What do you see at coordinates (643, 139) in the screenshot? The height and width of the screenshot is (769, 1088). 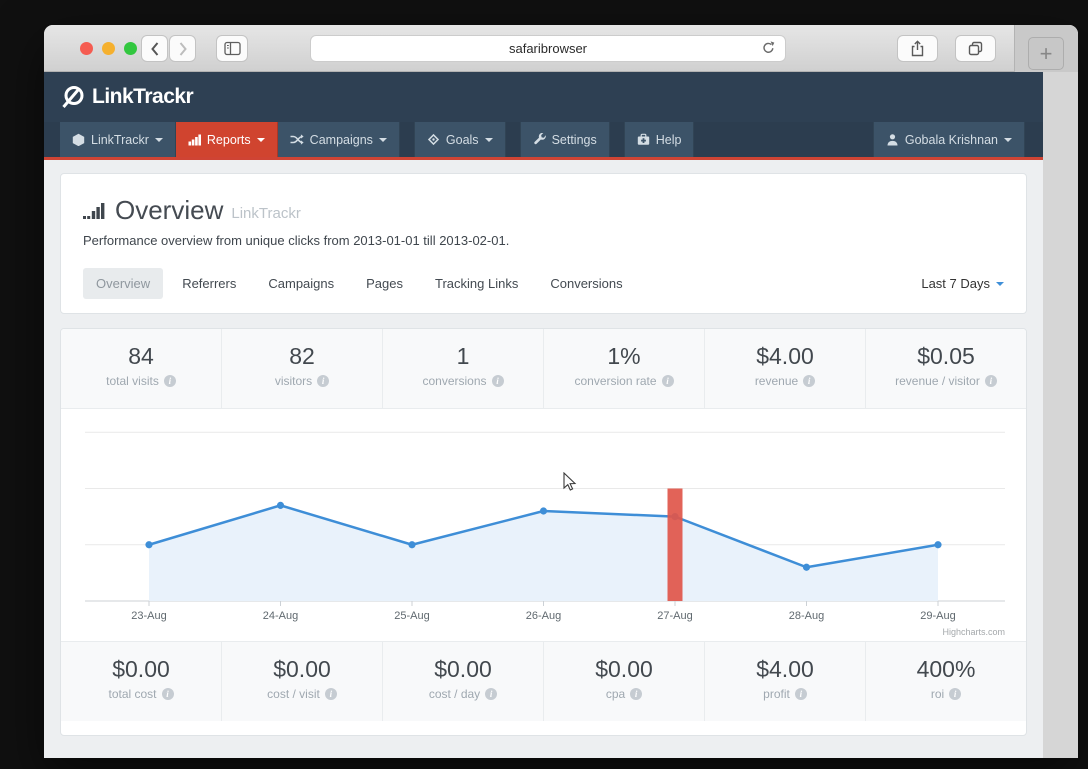 I see `medkit-icon` at bounding box center [643, 139].